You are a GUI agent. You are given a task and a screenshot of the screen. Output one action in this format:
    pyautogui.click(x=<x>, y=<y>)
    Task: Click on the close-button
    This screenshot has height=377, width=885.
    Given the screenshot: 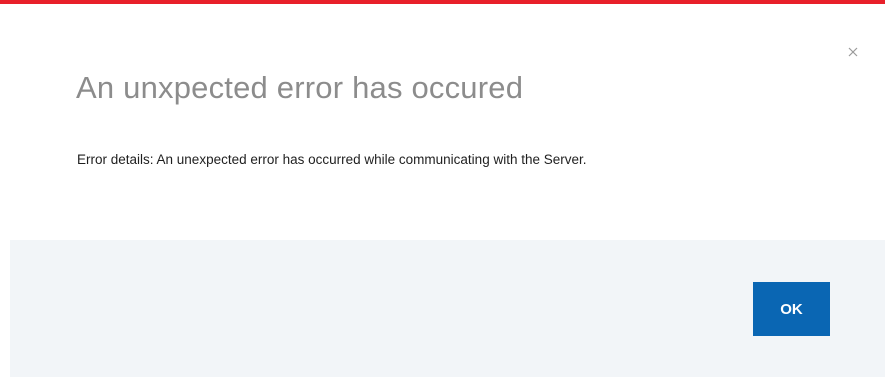 What is the action you would take?
    pyautogui.click(x=853, y=52)
    